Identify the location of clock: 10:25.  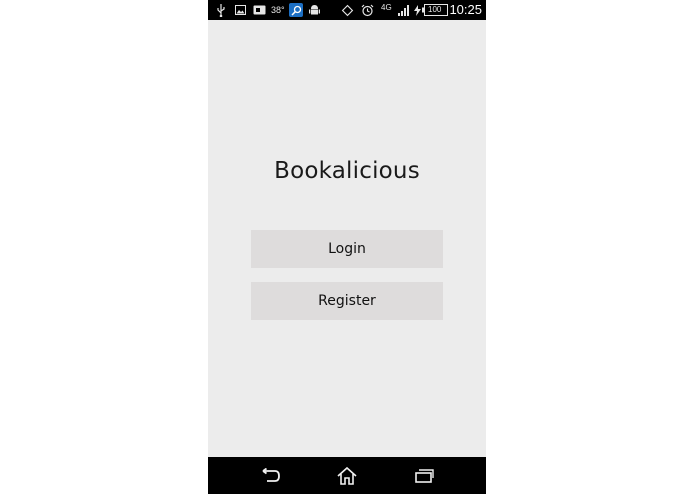
(465, 9).